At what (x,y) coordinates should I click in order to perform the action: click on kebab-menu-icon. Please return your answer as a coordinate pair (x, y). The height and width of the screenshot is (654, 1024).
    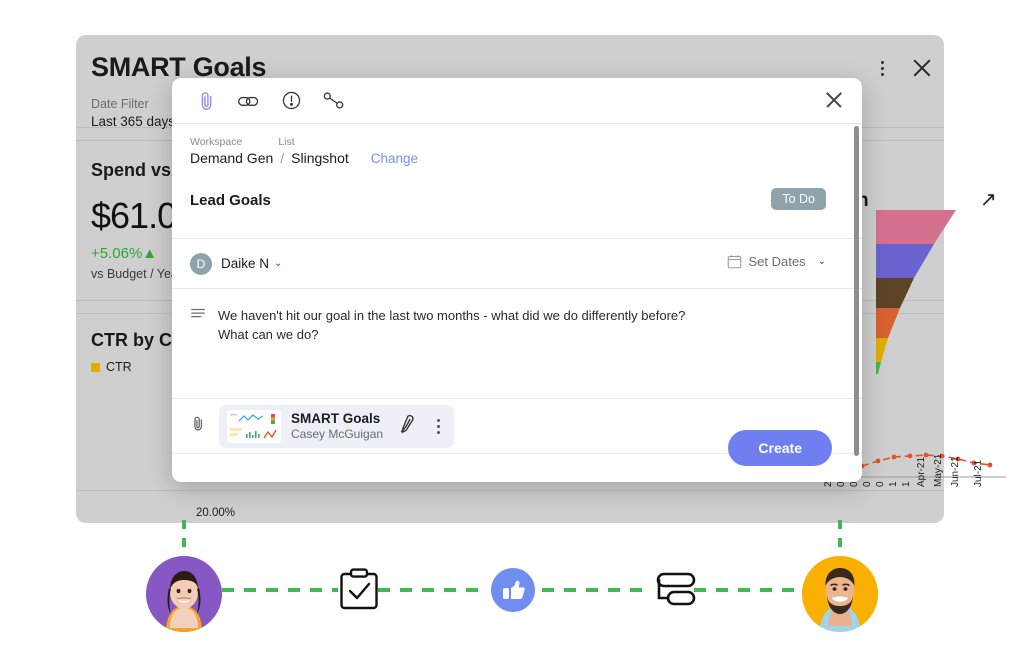
    Looking at the image, I should click on (882, 68).